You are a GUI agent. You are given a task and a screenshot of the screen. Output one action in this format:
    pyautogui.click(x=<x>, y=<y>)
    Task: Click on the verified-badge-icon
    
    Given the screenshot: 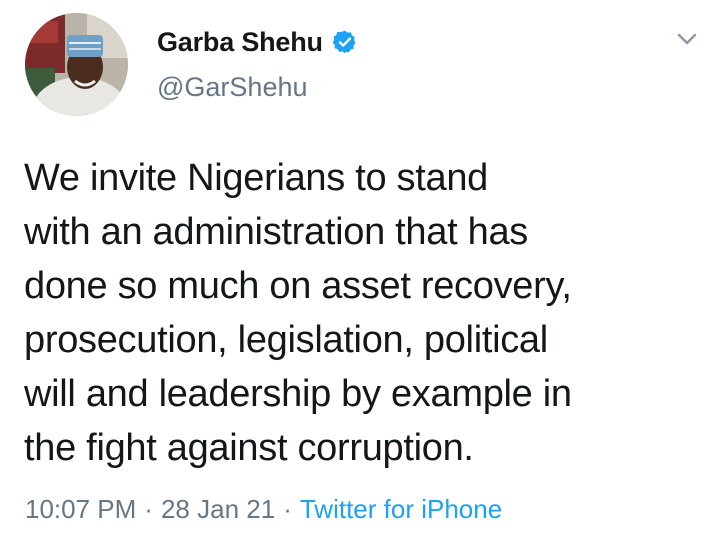 What is the action you would take?
    pyautogui.click(x=345, y=42)
    